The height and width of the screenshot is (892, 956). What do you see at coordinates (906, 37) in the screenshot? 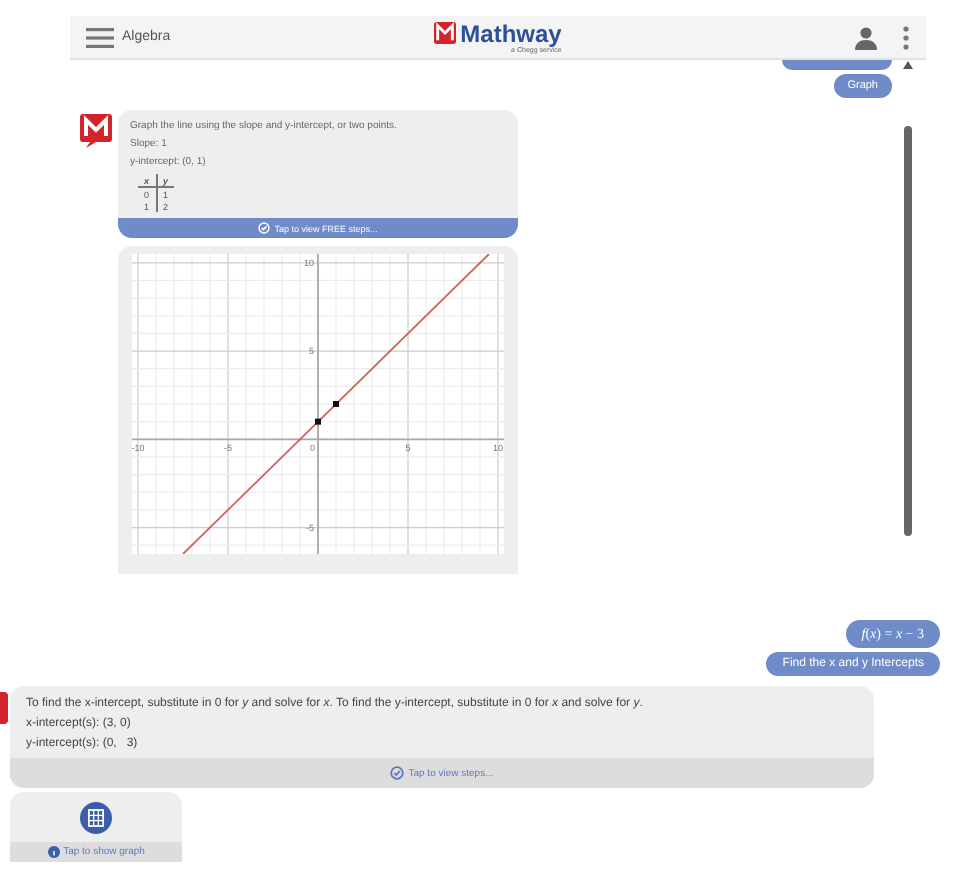
I see `more-options-icon` at bounding box center [906, 37].